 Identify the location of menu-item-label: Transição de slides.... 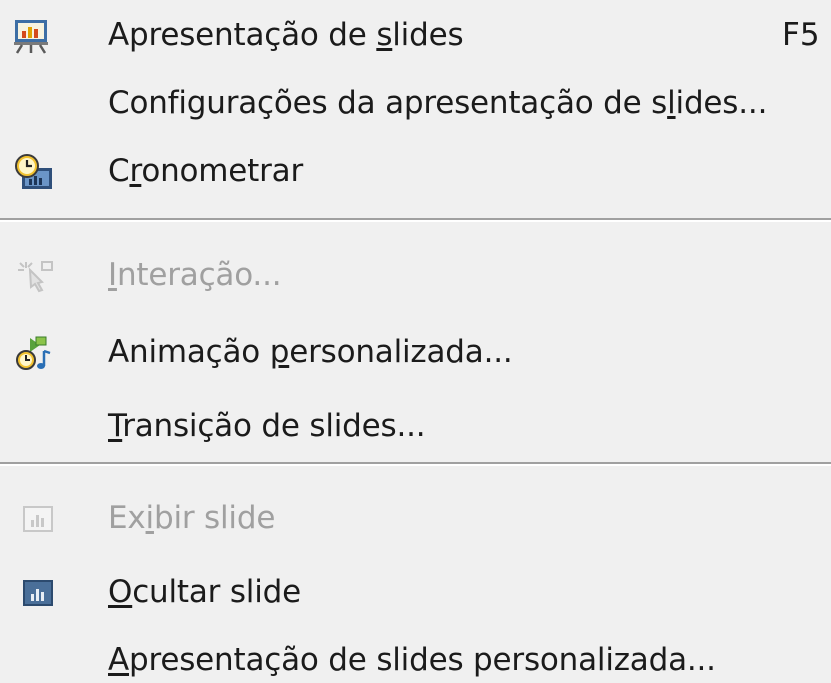
(267, 426).